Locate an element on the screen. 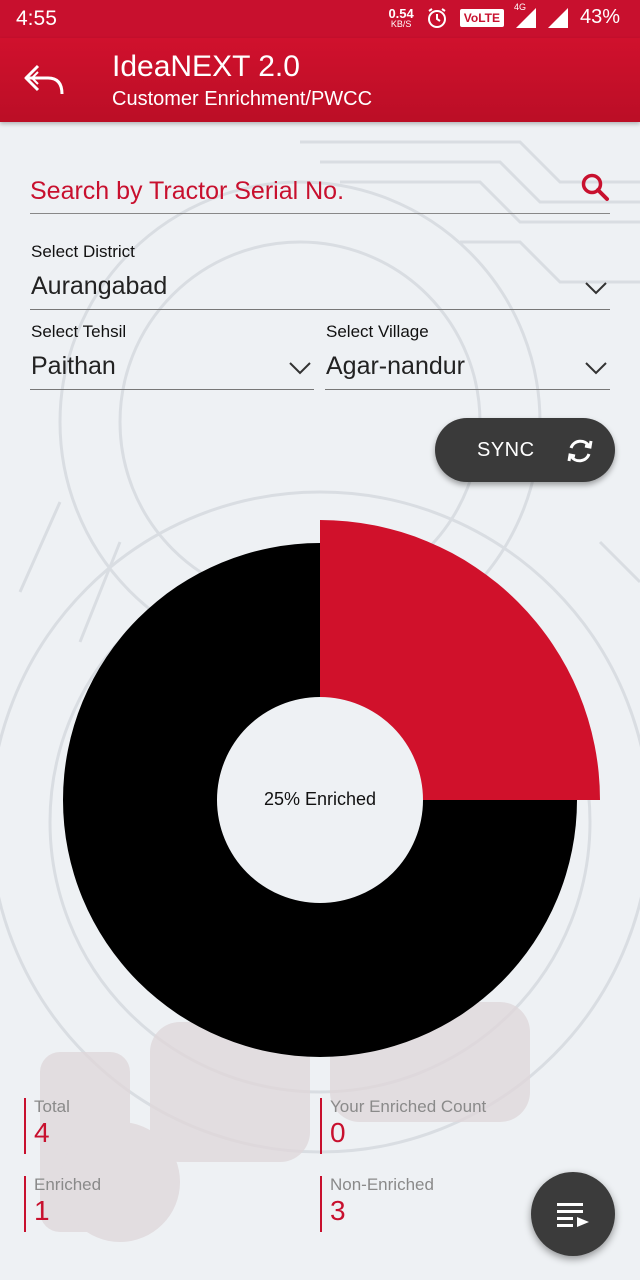  tehsil-dropdown: Paithan is located at coordinates (172, 368).